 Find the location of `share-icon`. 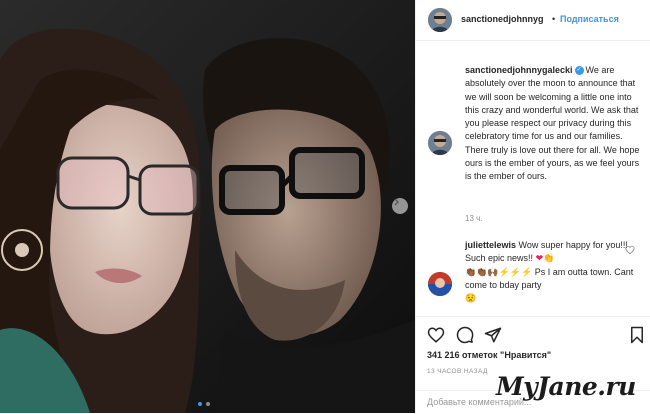

share-icon is located at coordinates (493, 335).